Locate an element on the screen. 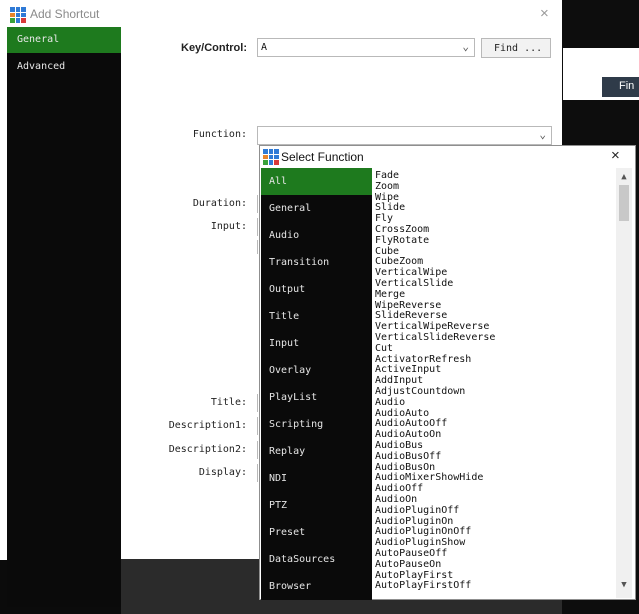 The width and height of the screenshot is (639, 614). category-item-browser: Browser is located at coordinates (316, 586).